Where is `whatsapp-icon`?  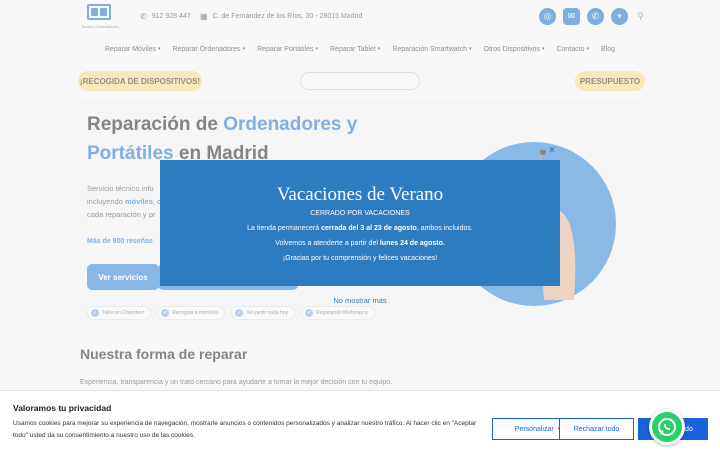
whatsapp-icon is located at coordinates (667, 427).